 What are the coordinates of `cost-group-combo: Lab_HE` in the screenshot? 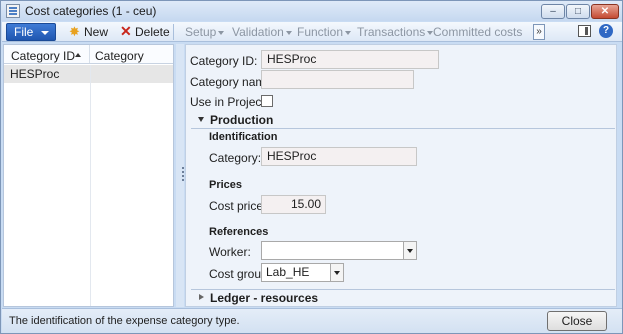 It's located at (302, 272).